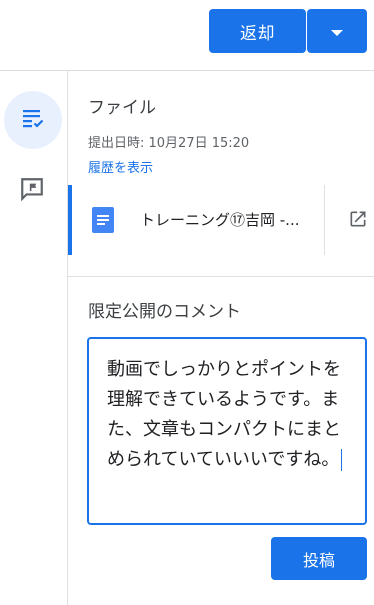 The image size is (374, 605). I want to click on sidebar-item-assignment, so click(33, 120).